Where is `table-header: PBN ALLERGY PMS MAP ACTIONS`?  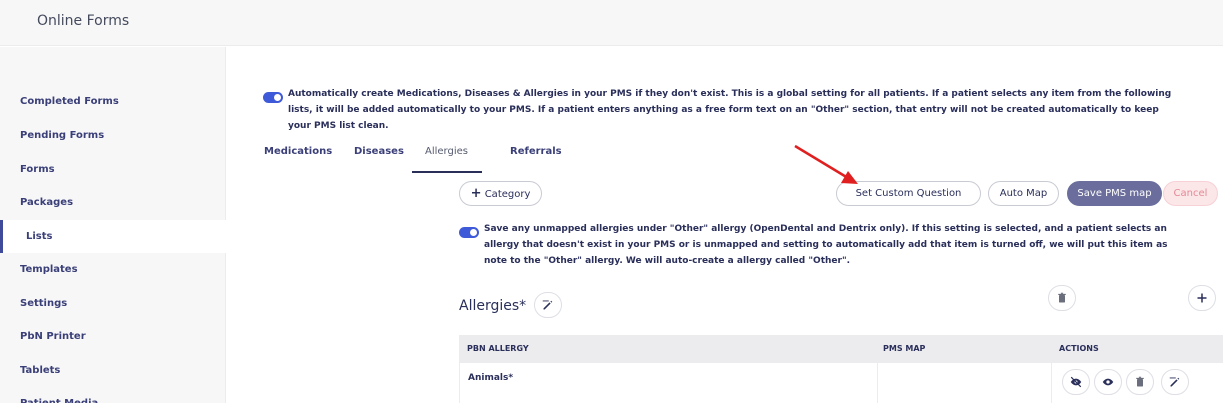
table-header: PBN ALLERGY PMS MAP ACTIONS is located at coordinates (841, 349).